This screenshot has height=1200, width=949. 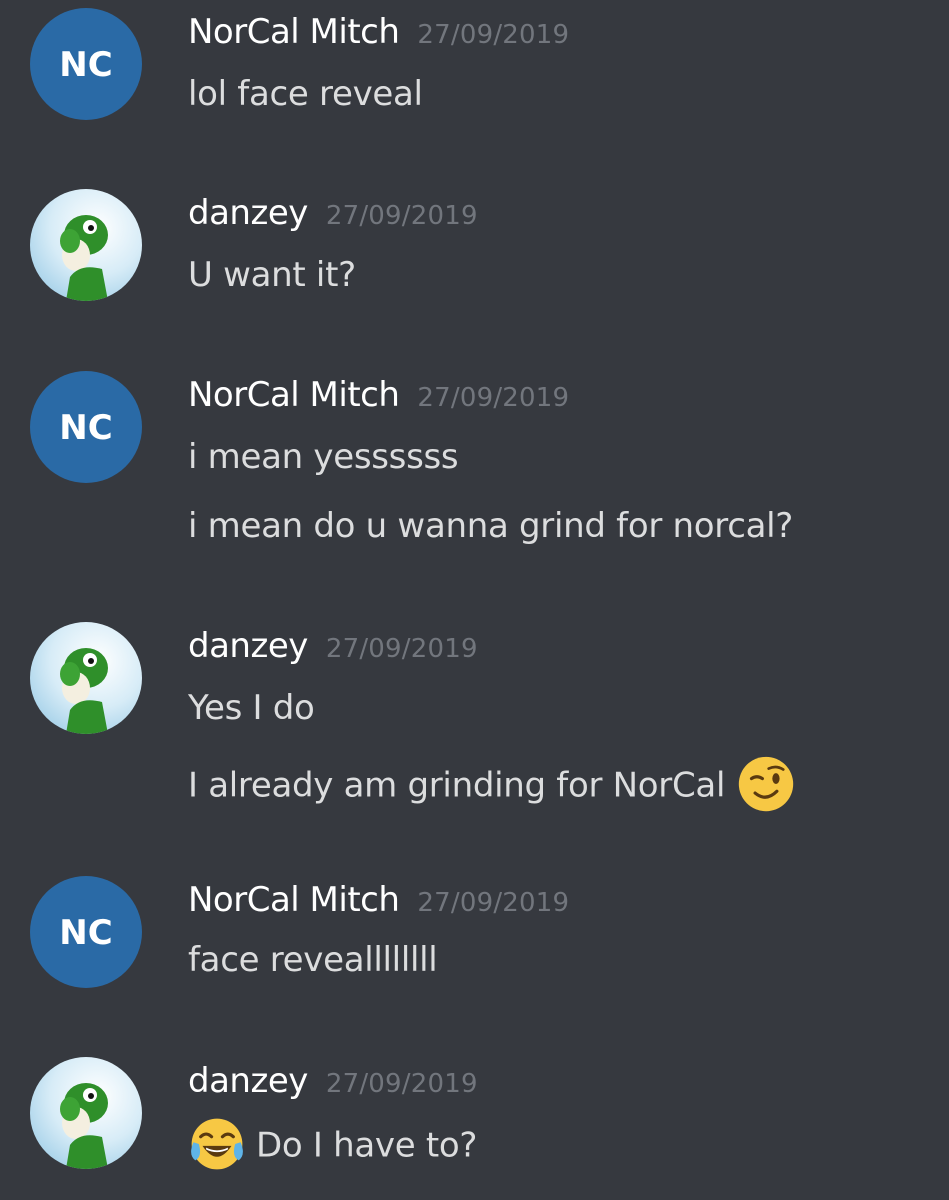 I want to click on winking-face-emoji, so click(x=766, y=784).